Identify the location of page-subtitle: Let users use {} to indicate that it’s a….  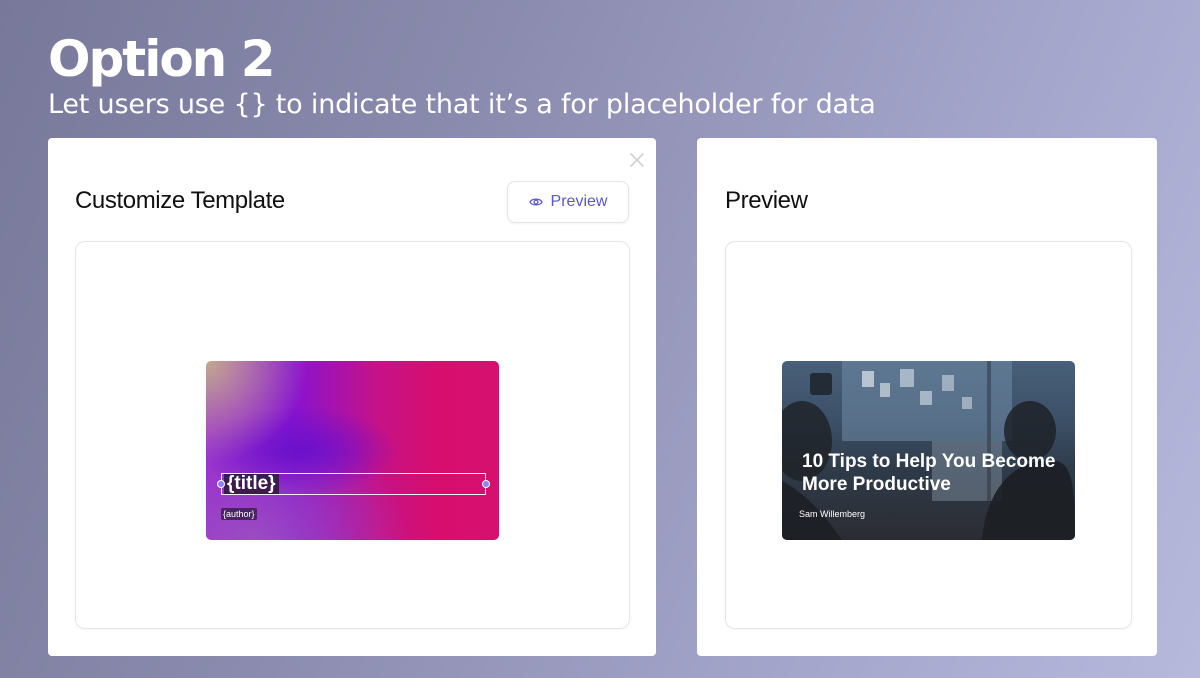
(462, 104).